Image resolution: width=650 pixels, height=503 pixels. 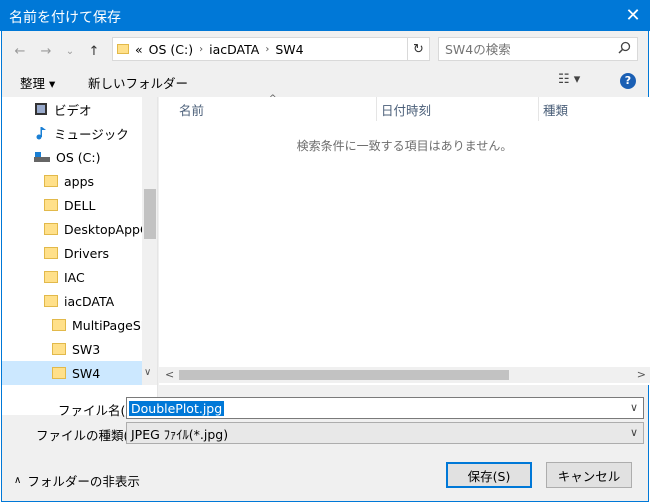 What do you see at coordinates (192, 110) in the screenshot?
I see `column-label: 名前` at bounding box center [192, 110].